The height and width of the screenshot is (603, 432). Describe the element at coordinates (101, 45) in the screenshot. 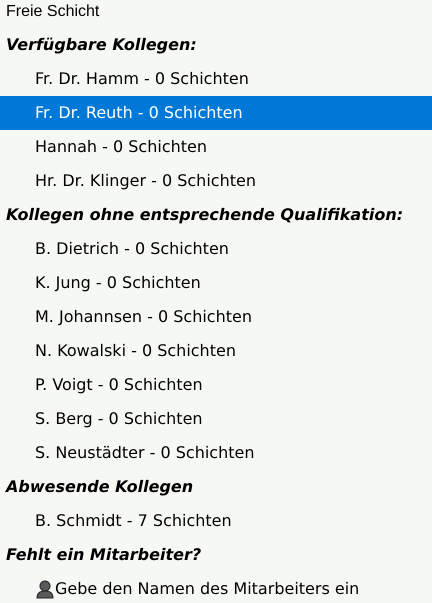

I see `group-heading: Verfügbare Kollegen:` at that location.